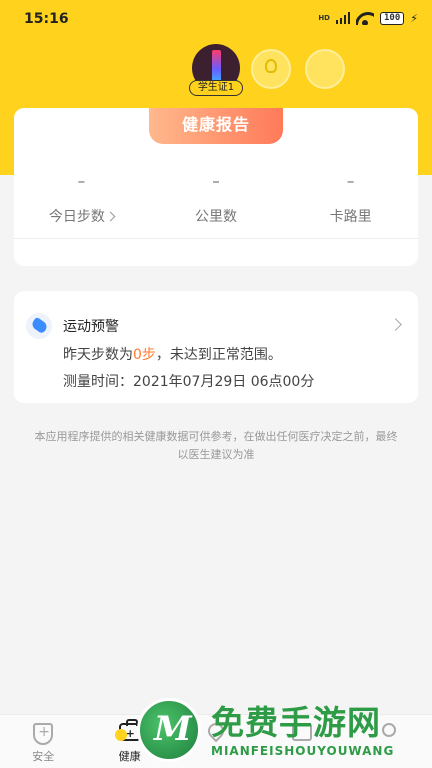  I want to click on third-device-avatar, so click(325, 69).